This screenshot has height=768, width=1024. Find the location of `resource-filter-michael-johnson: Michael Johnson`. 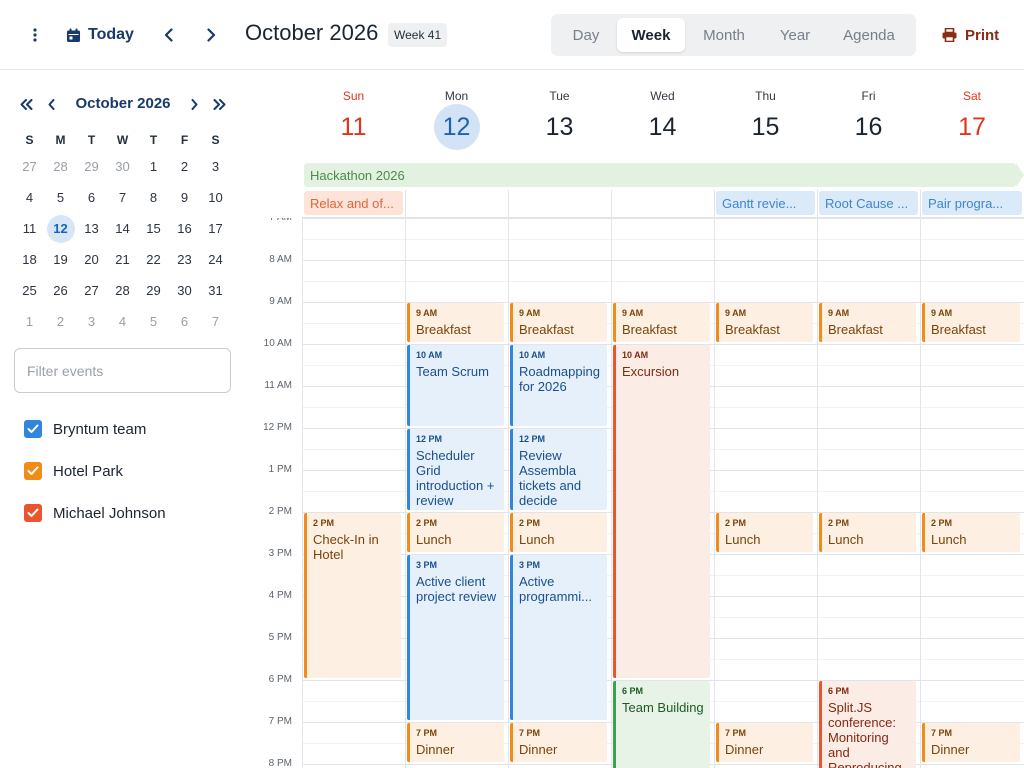

resource-filter-michael-johnson: Michael Johnson is located at coordinates (95, 513).